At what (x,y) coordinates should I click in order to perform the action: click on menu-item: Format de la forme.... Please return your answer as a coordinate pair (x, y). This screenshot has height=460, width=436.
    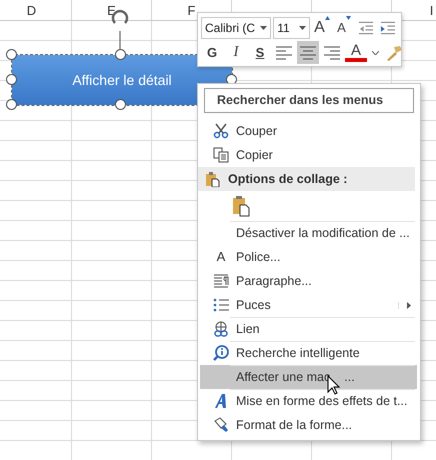
    Looking at the image, I should click on (308, 425).